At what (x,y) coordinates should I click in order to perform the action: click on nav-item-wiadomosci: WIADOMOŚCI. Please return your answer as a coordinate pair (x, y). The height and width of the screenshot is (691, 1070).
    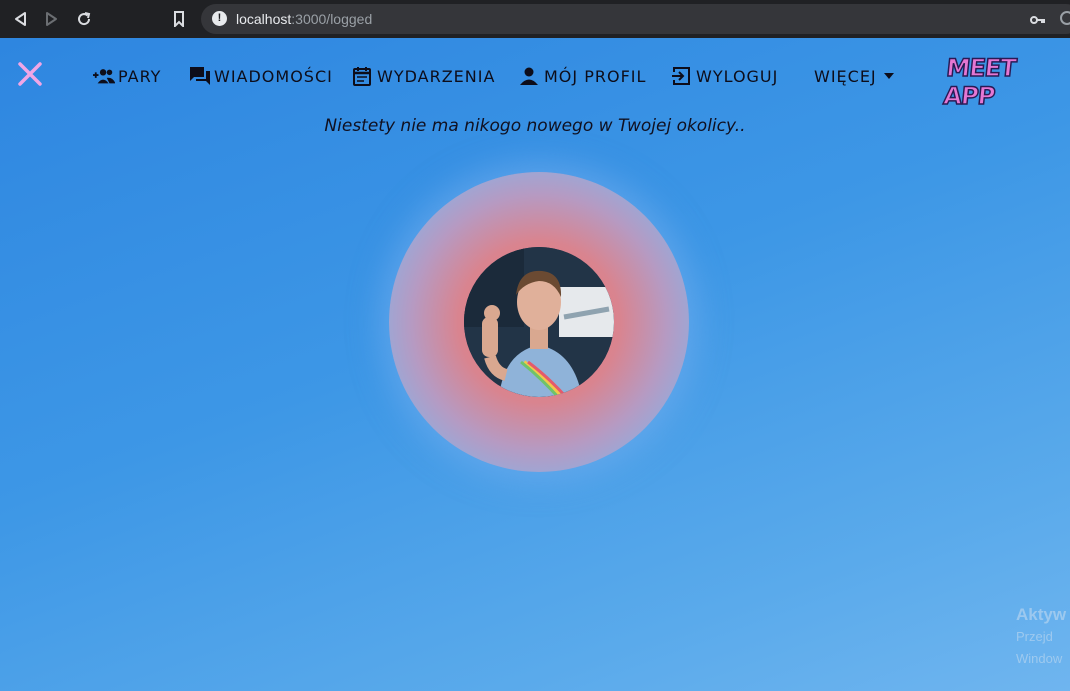
    Looking at the image, I should click on (261, 76).